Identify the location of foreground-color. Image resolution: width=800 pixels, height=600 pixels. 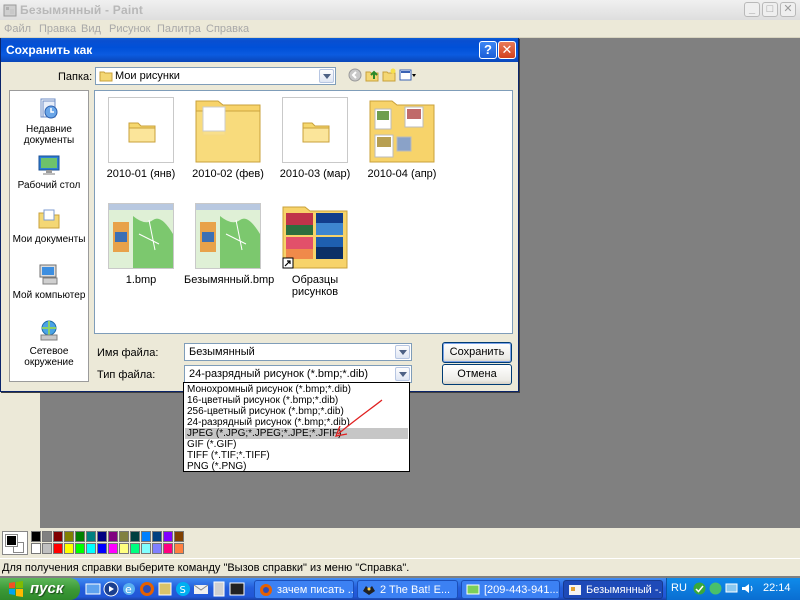
(11, 540).